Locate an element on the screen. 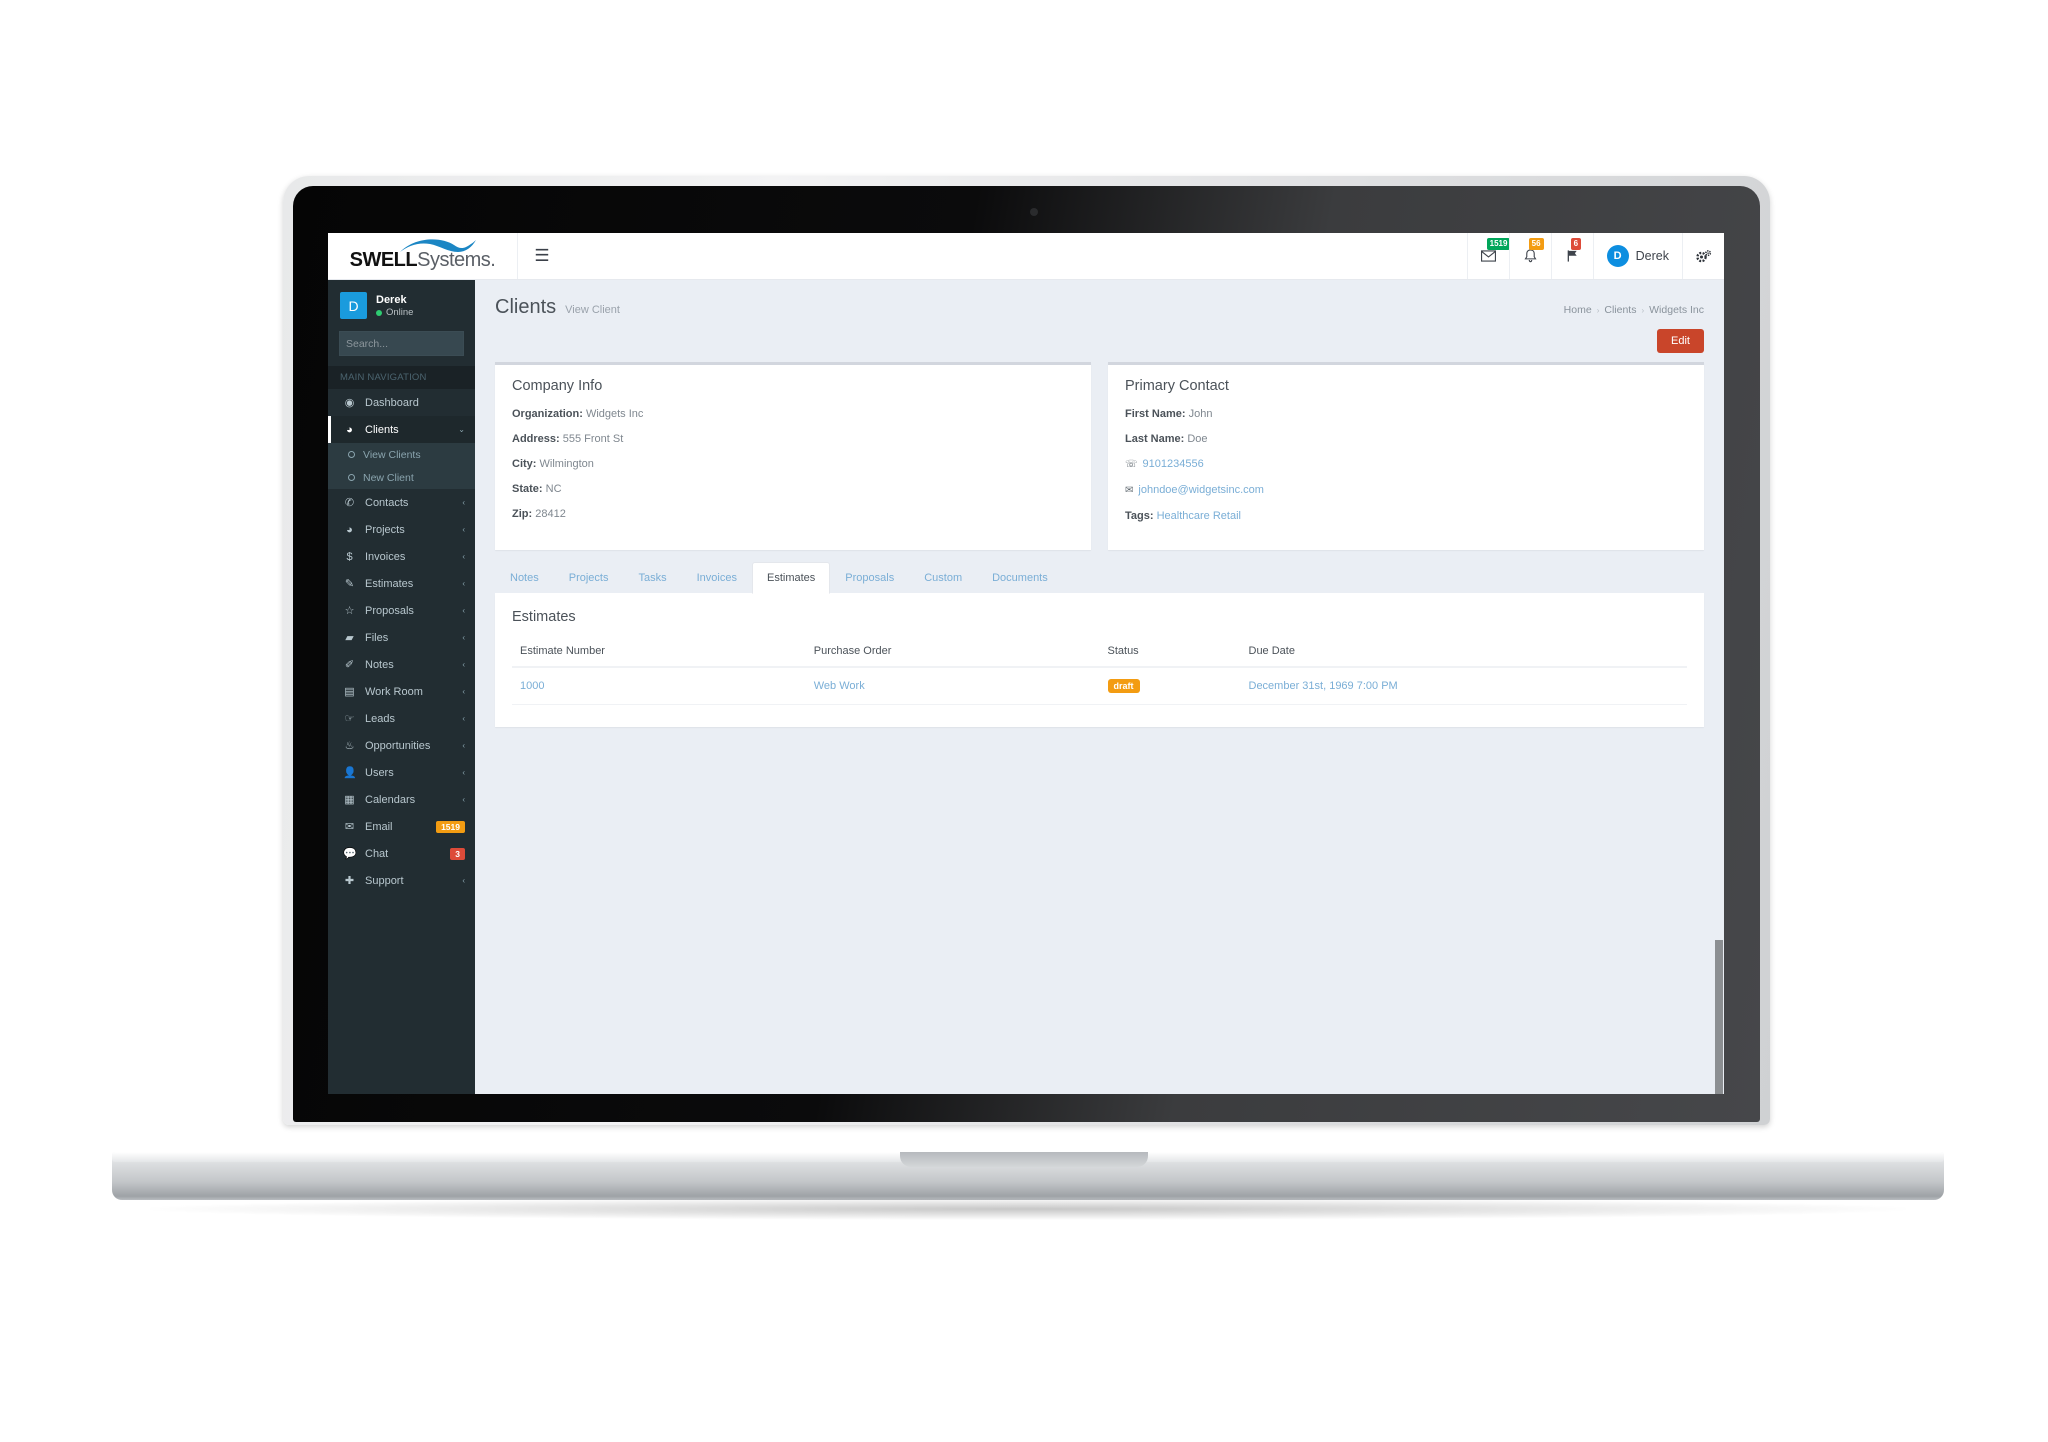 This screenshot has width=2048, height=1442. tab-documents: Documents is located at coordinates (1020, 578).